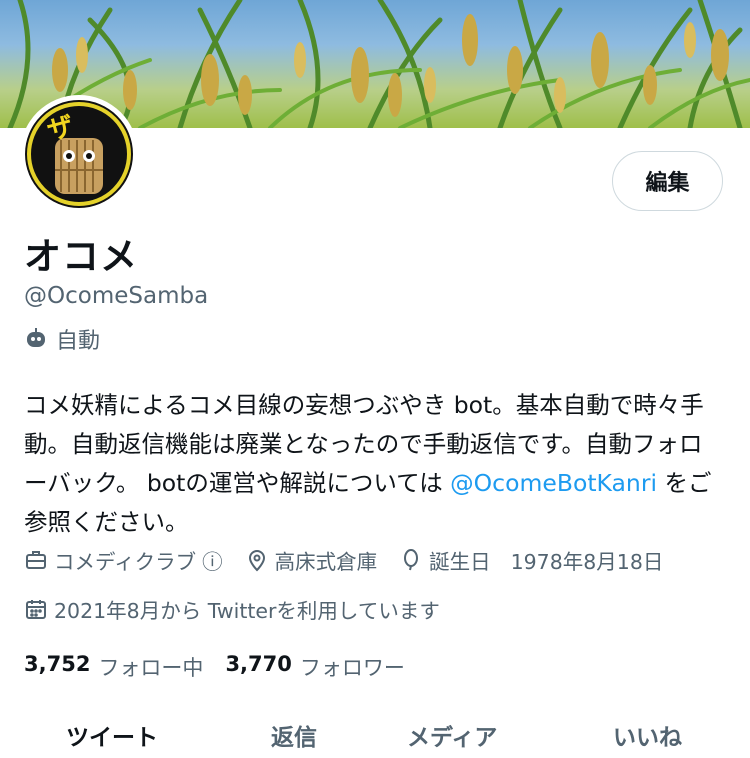  I want to click on category-item: コメディクラブ ⓘ, so click(123, 560).